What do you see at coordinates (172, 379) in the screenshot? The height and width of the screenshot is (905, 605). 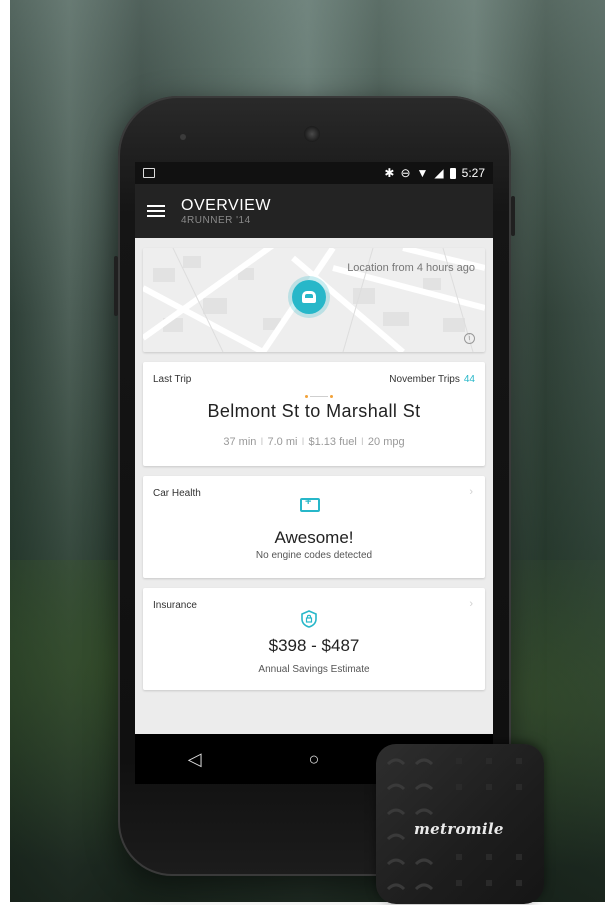 I see `last-trip-label: Last Trip` at bounding box center [172, 379].